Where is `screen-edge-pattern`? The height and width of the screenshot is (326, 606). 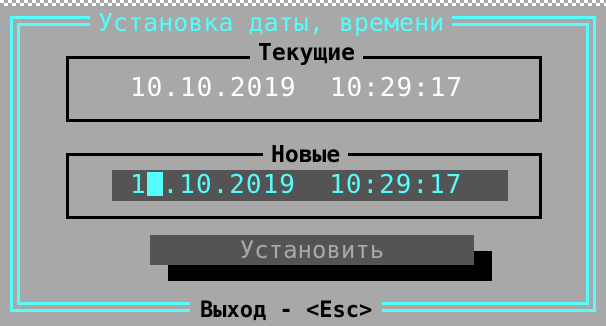
screen-edge-pattern is located at coordinates (303, 3).